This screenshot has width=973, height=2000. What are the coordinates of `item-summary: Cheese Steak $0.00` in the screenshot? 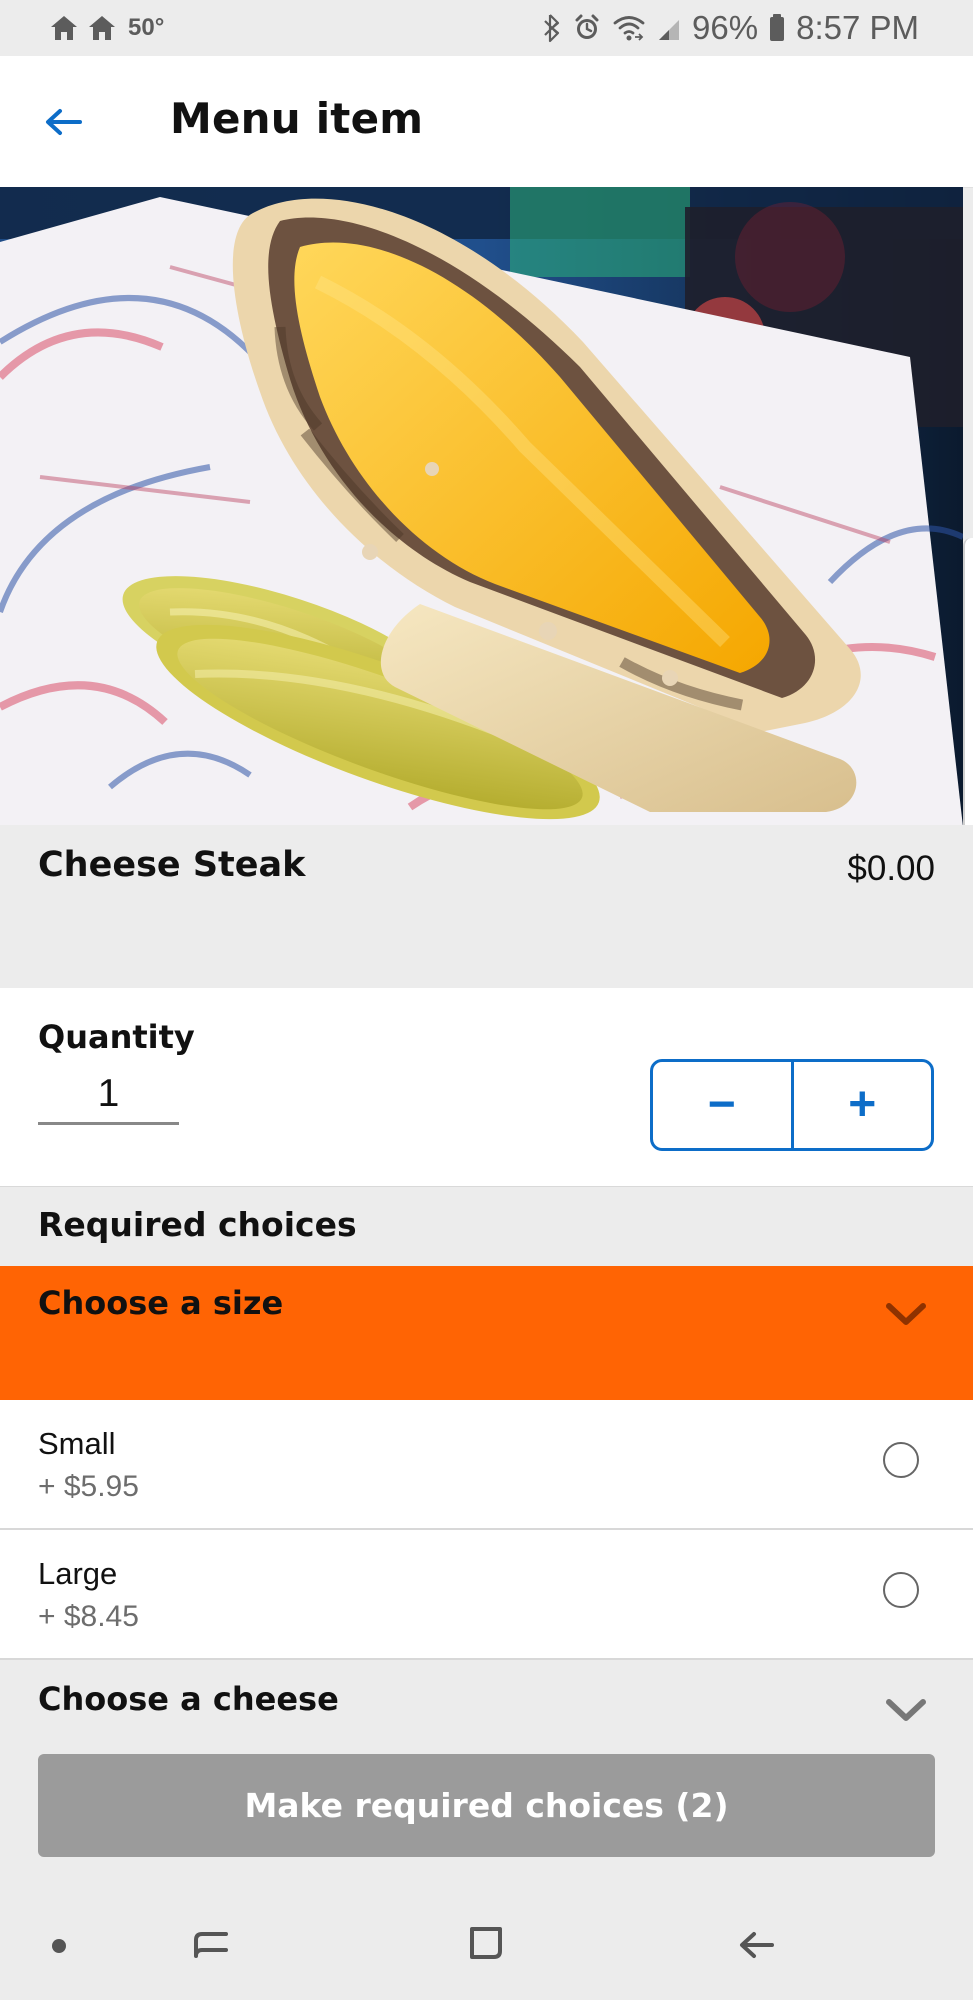 It's located at (486, 906).